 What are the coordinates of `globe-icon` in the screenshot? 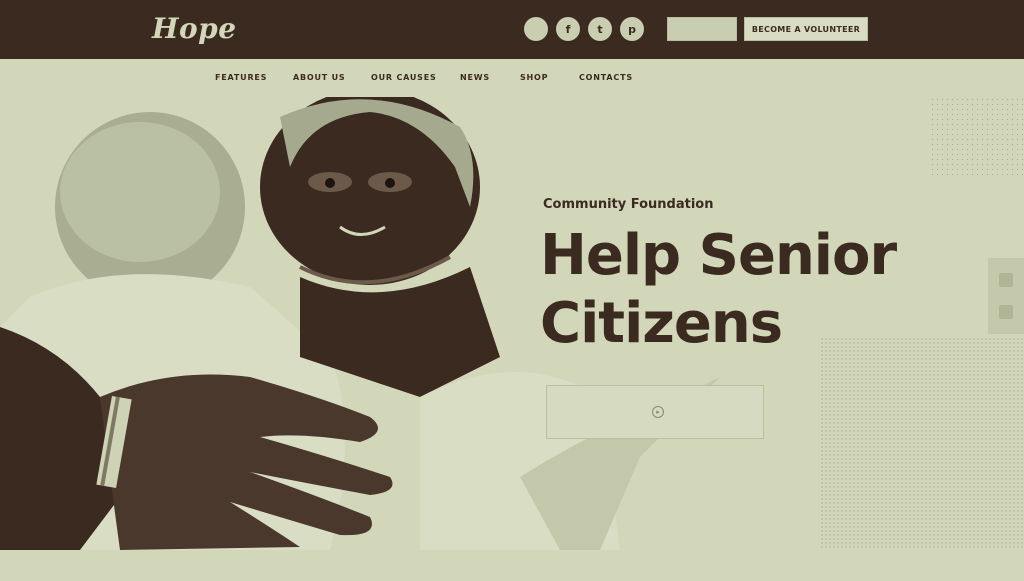 It's located at (536, 29).